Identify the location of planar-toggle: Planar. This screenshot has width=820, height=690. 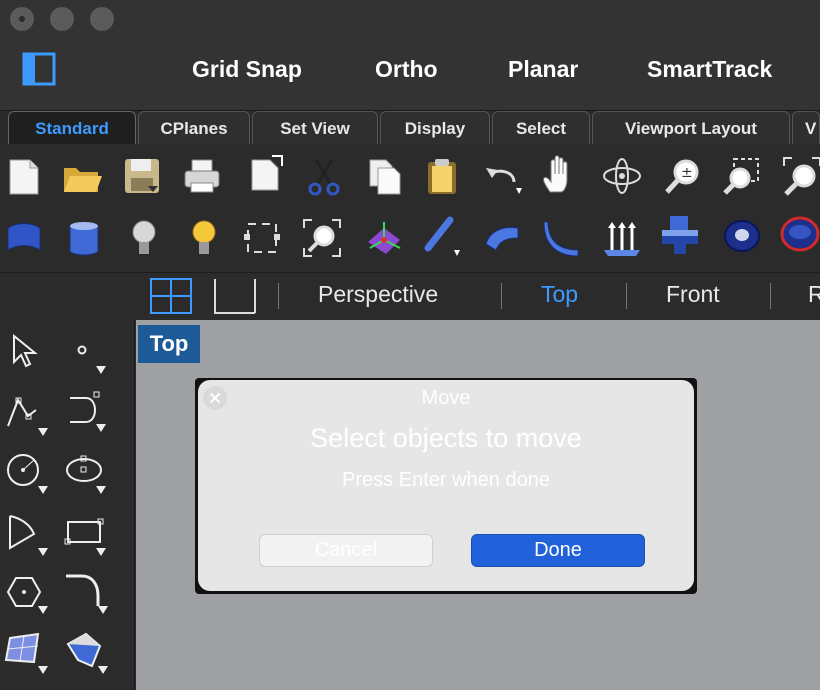
(543, 69).